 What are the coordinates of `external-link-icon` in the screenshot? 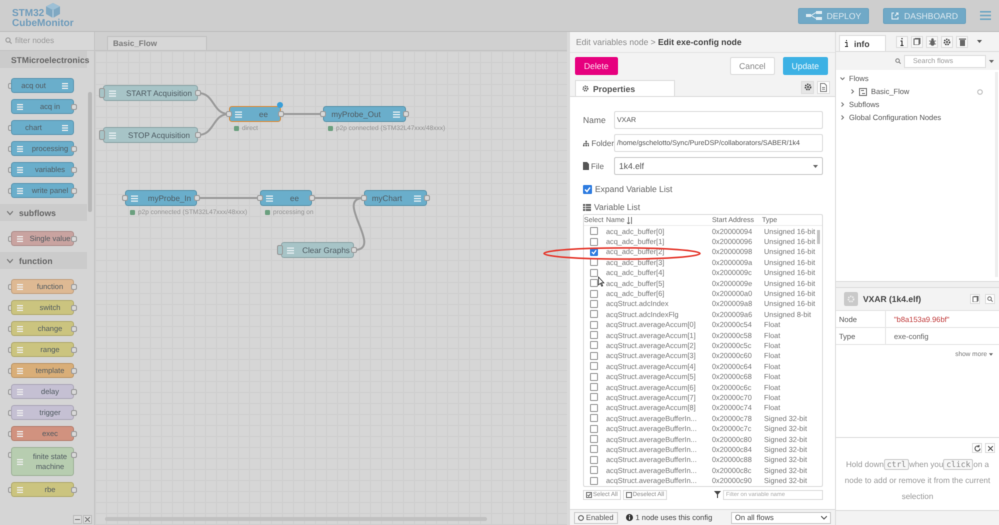 It's located at (895, 16).